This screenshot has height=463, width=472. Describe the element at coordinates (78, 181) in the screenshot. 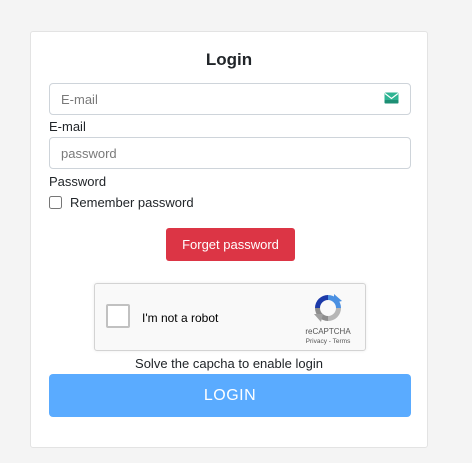

I see `password-label: Password` at that location.